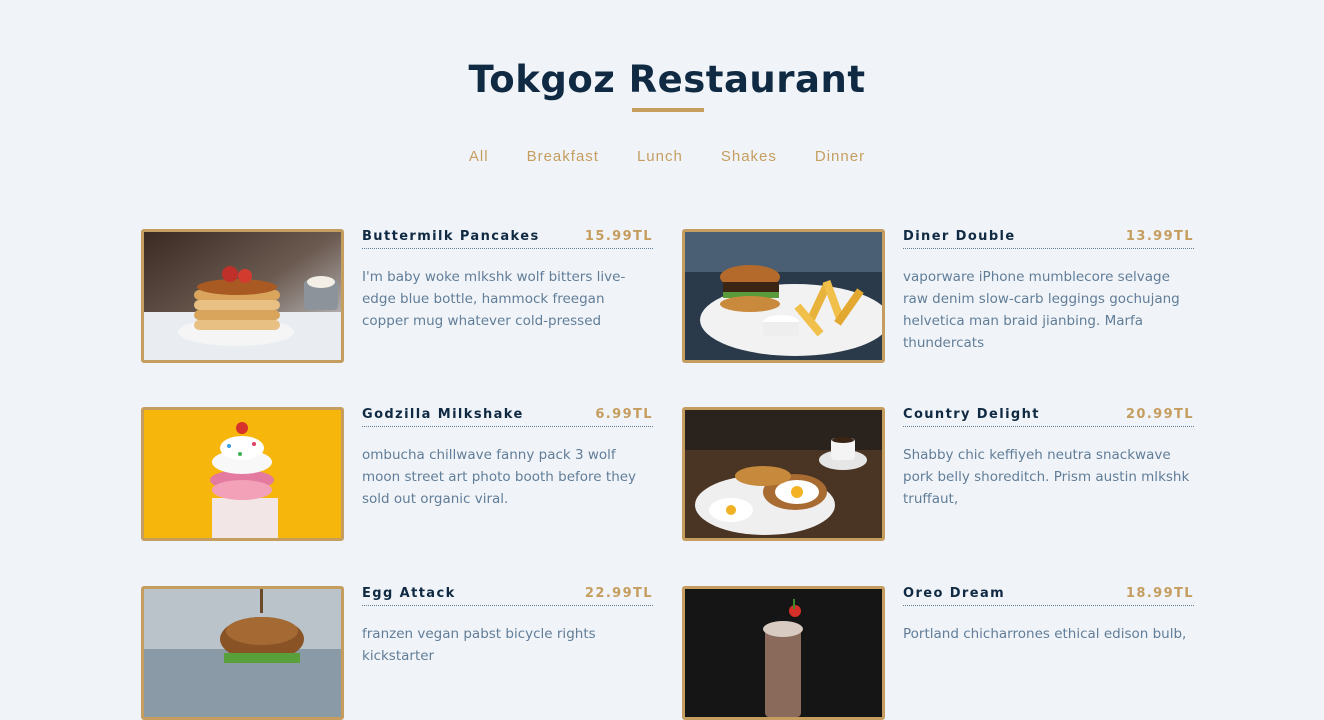 The image size is (1324, 720). Describe the element at coordinates (1159, 414) in the screenshot. I see `item-price: 20.99TL` at that location.